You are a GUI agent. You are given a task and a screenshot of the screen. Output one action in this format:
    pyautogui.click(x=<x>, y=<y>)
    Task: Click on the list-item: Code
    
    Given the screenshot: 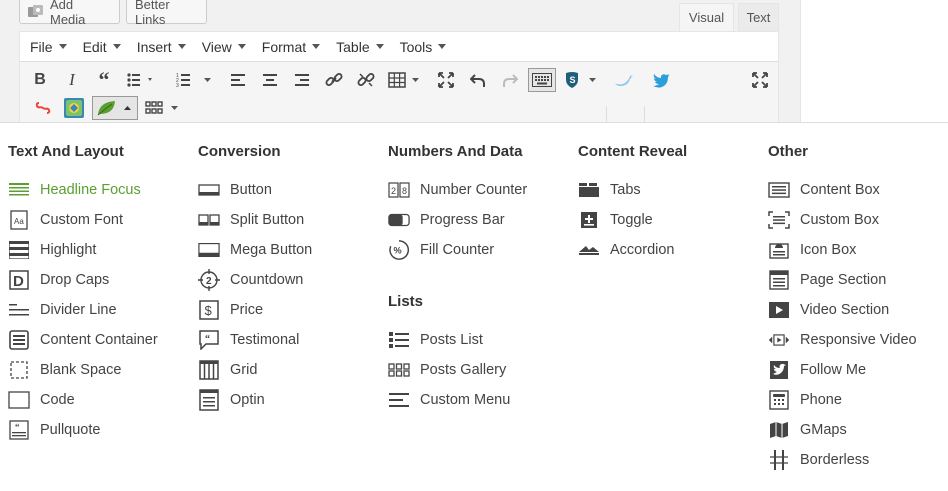 What is the action you would take?
    pyautogui.click(x=41, y=400)
    